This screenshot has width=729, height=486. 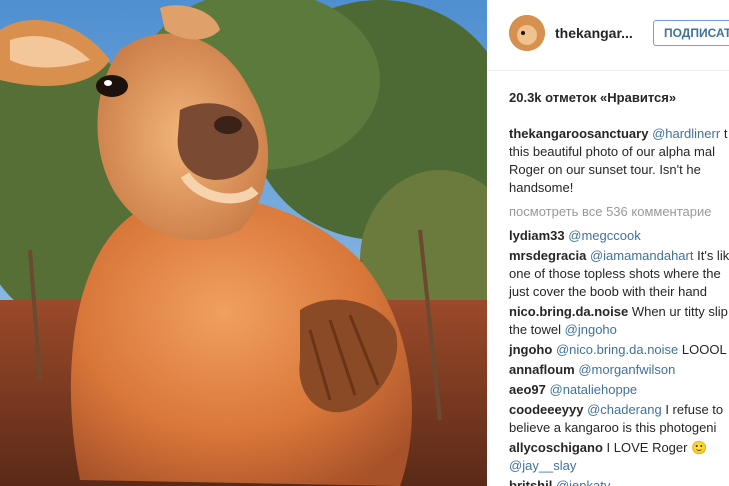 What do you see at coordinates (686, 133) in the screenshot?
I see `caption-mention: @hardlinerr` at bounding box center [686, 133].